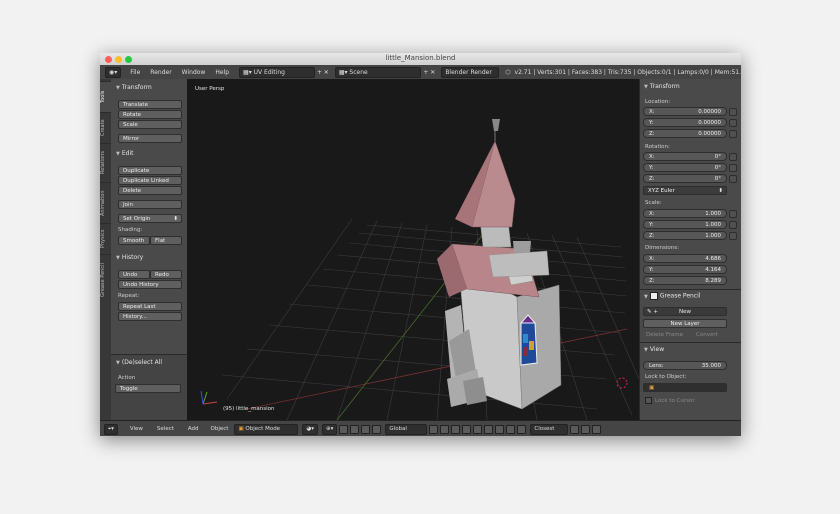  I want to click on grease-new-layer-button: New Layer, so click(685, 323).